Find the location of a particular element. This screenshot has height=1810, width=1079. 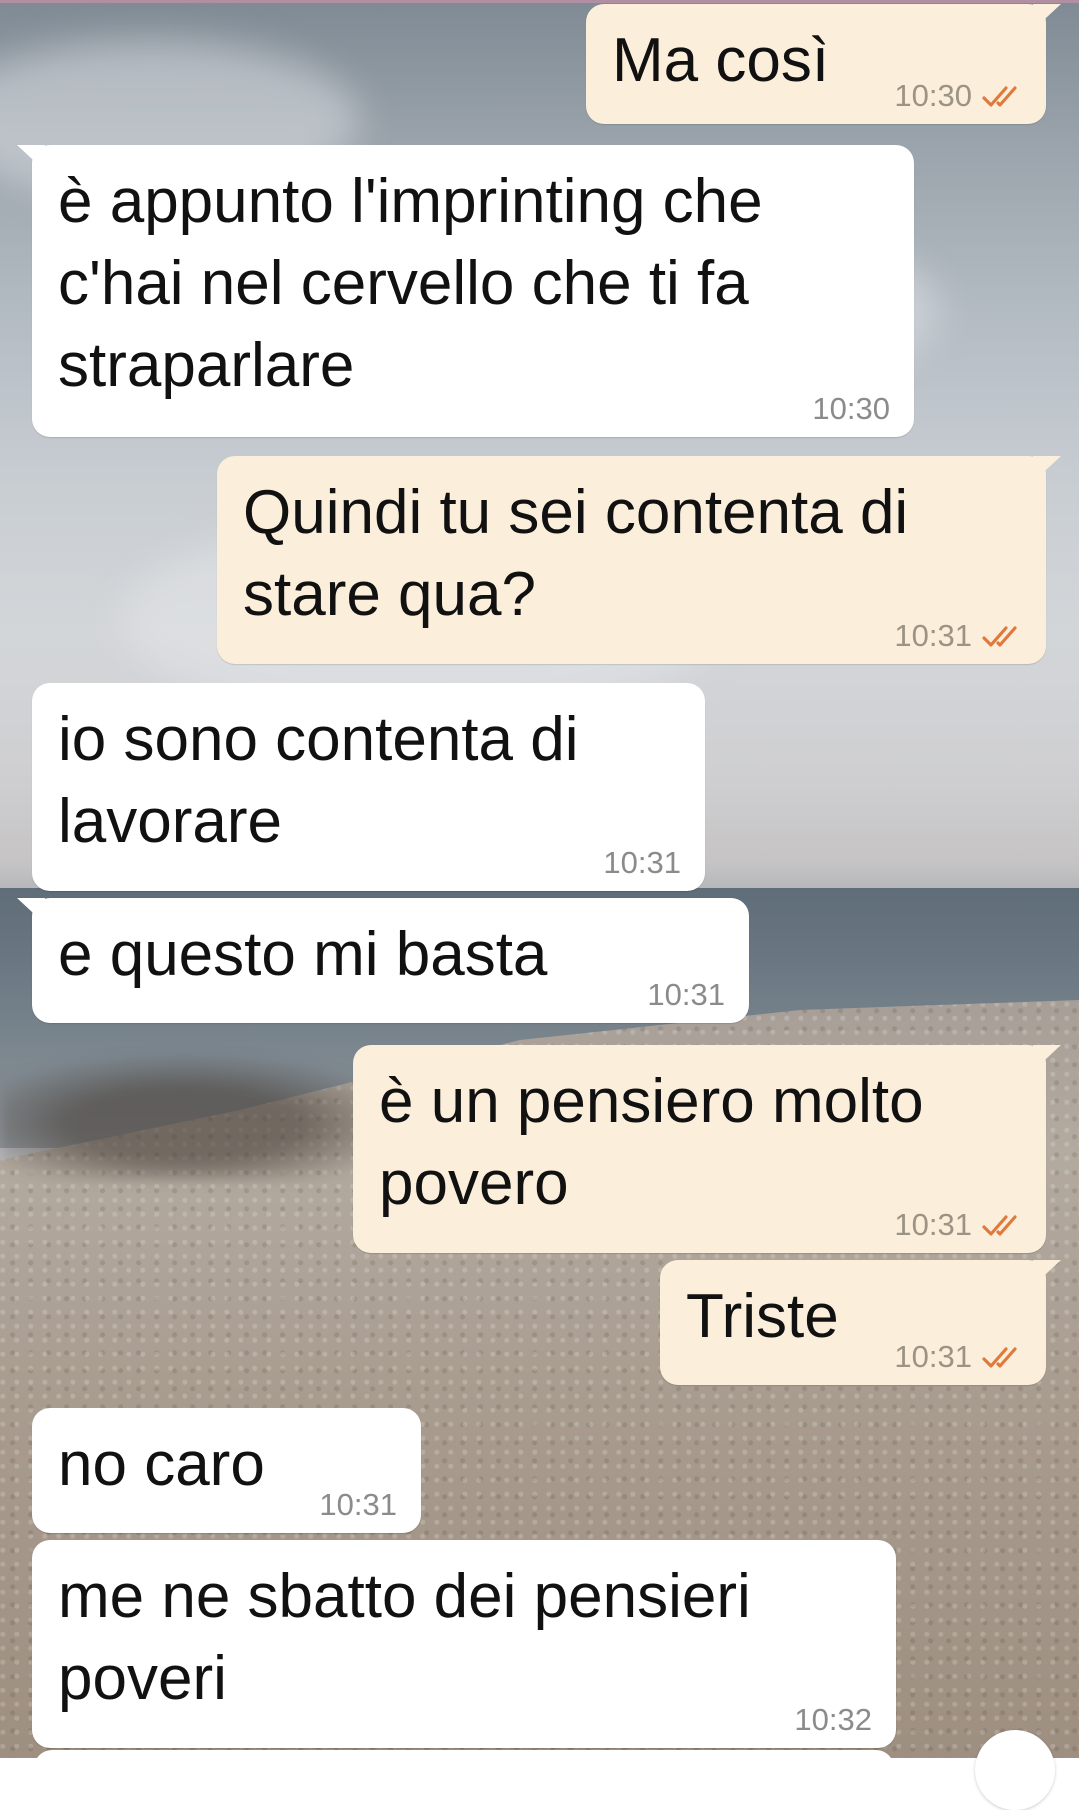

message-text: me ne sbatto dei pensieri poveri is located at coordinates (404, 1637).